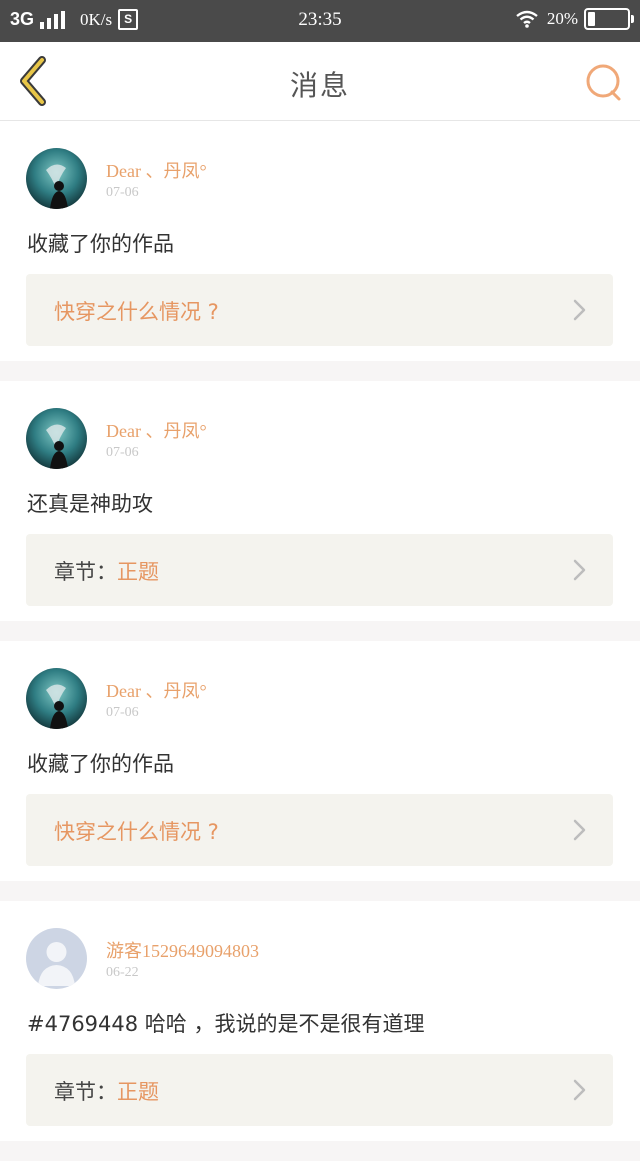  I want to click on status-right: 20%, so click(574, 19).